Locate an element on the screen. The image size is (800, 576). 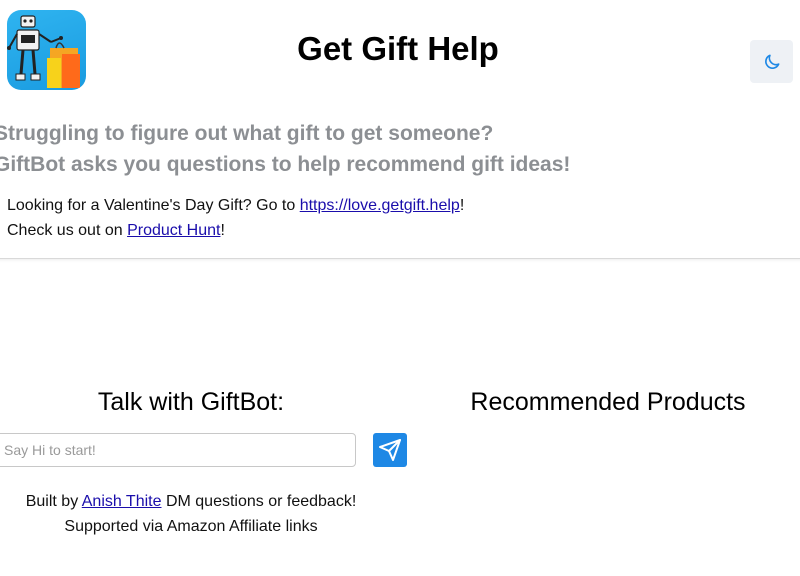
paper-plane-icon is located at coordinates (390, 450).